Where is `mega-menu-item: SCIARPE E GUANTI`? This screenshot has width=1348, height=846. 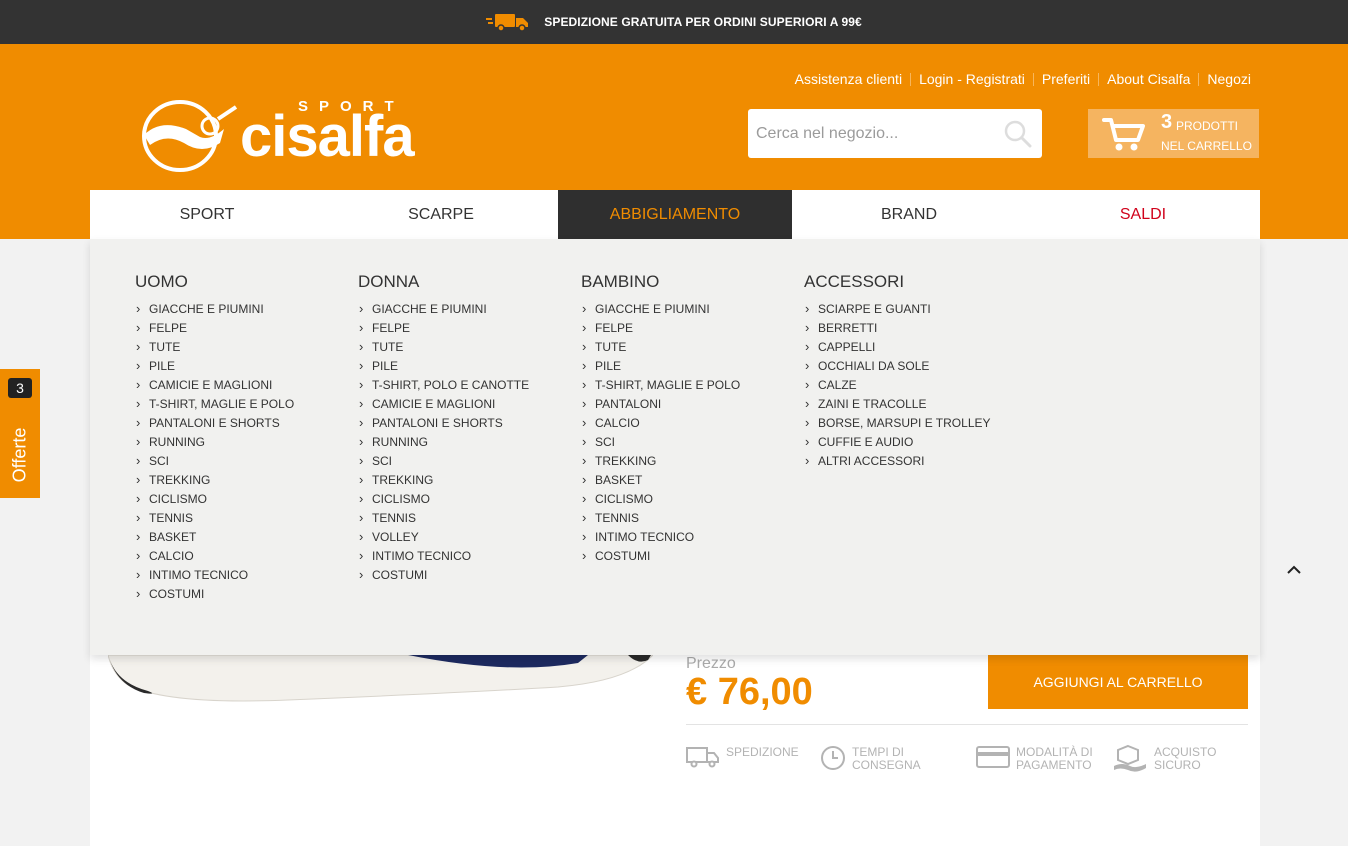
mega-menu-item: SCIARPE E GUANTI is located at coordinates (914, 309).